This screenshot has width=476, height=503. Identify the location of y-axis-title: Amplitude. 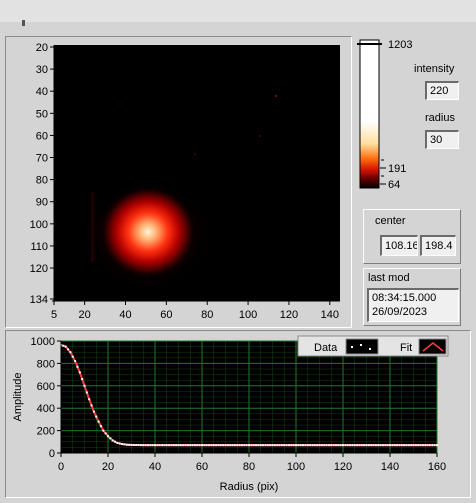
(18, 397).